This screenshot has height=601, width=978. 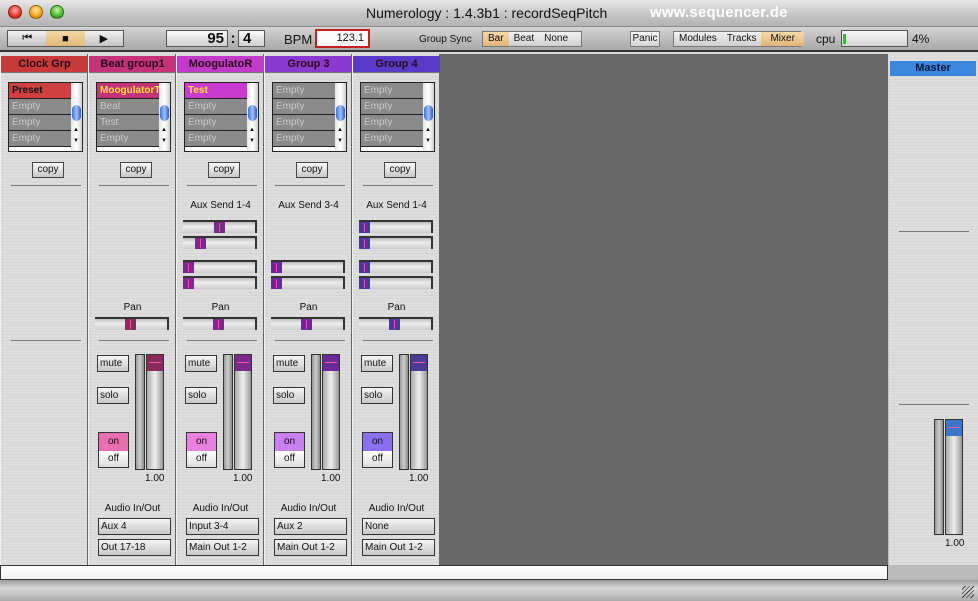 What do you see at coordinates (782, 39) in the screenshot?
I see `view-mixer: Mixer` at bounding box center [782, 39].